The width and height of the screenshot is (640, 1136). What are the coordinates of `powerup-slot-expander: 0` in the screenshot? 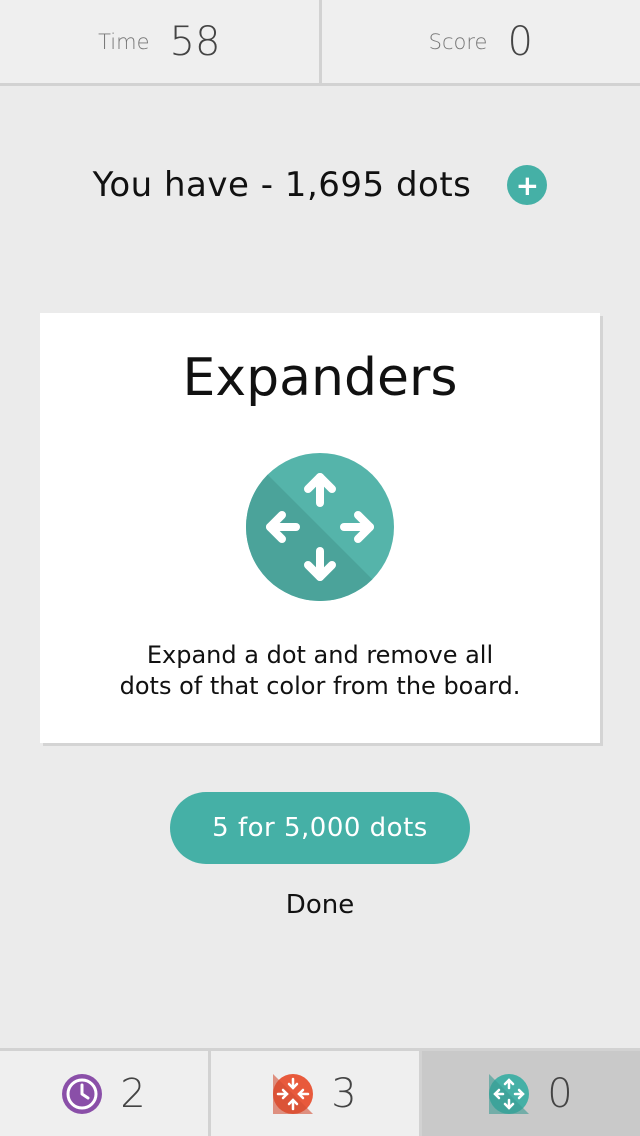 It's located at (529, 1093).